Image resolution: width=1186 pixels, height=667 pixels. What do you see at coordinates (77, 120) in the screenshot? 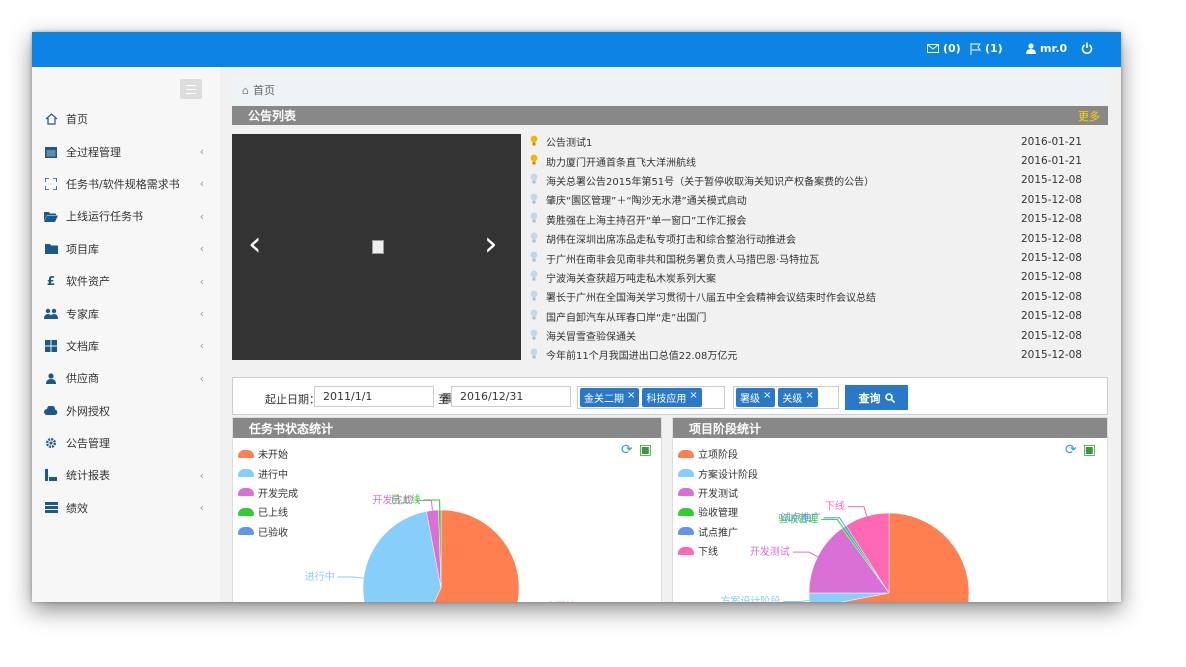
I see `sidebar-item-label: 首页` at bounding box center [77, 120].